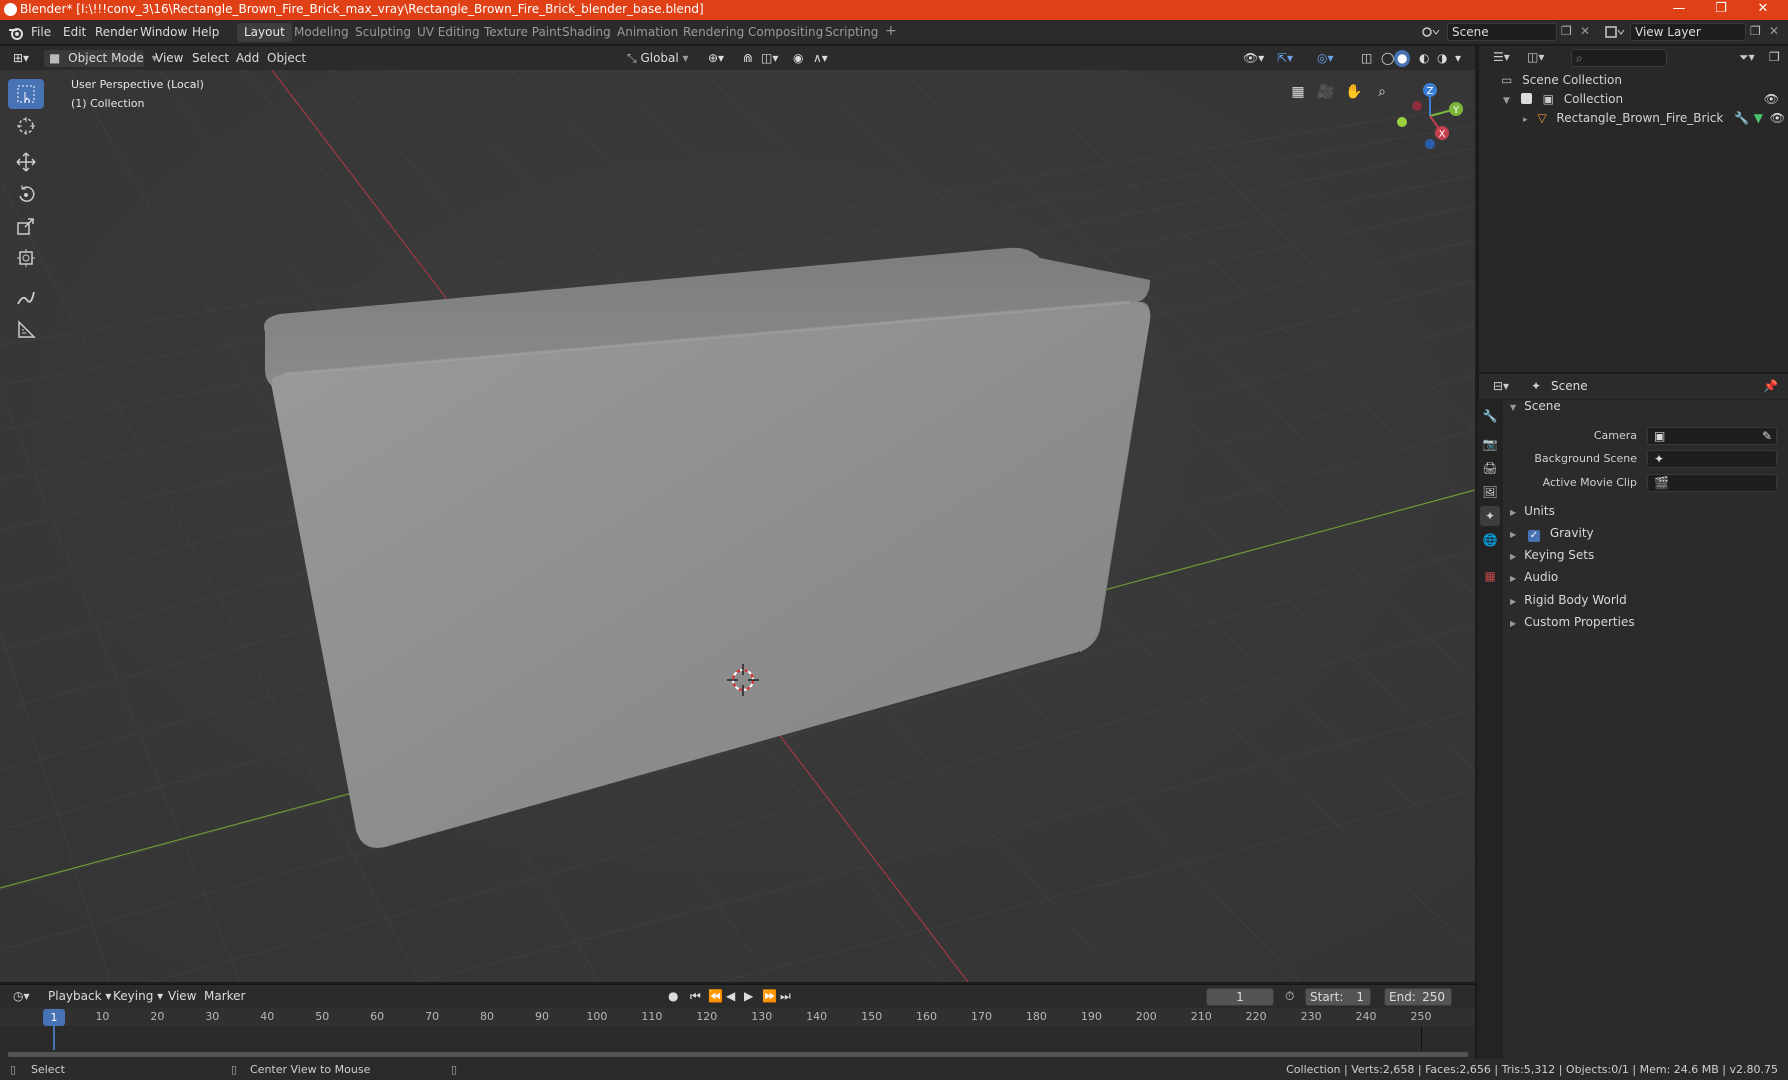 The image size is (1788, 1080). I want to click on delete-view-layer-icon: ✕, so click(1774, 31).